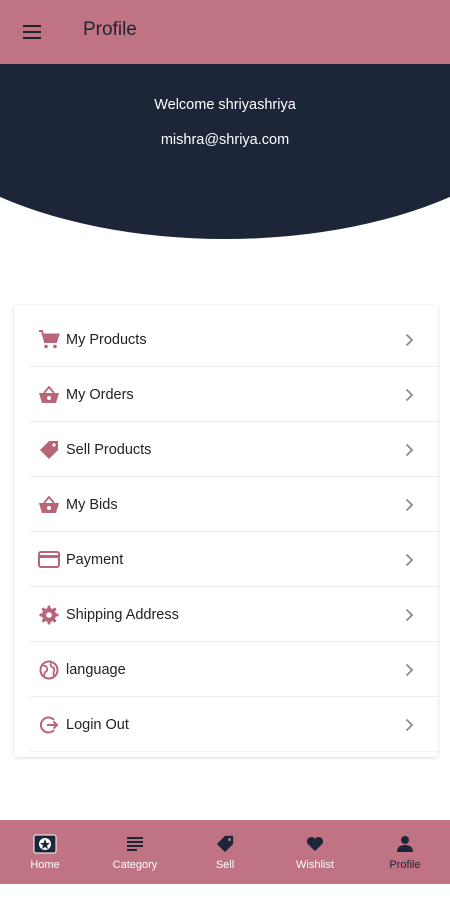  I want to click on menu-item-label: language, so click(96, 669).